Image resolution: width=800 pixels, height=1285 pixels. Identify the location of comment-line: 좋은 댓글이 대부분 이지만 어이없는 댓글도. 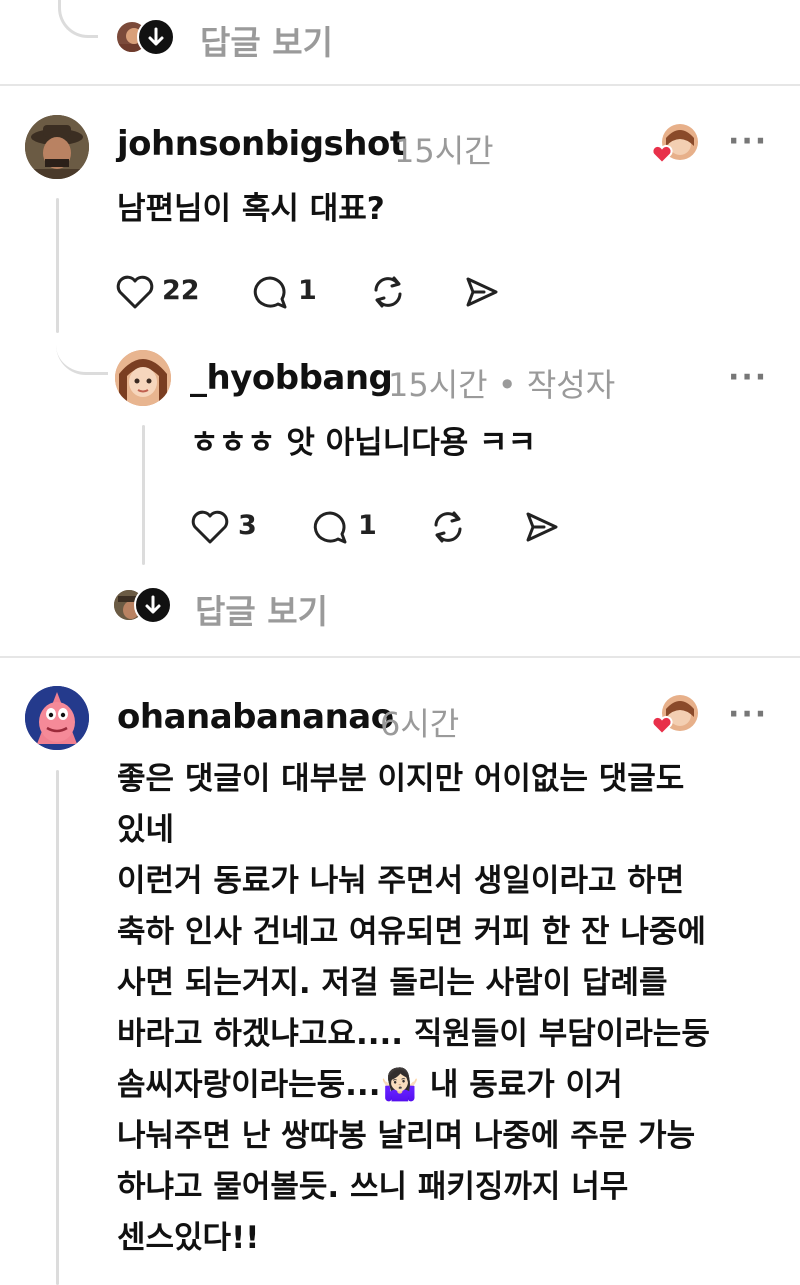
(401, 779).